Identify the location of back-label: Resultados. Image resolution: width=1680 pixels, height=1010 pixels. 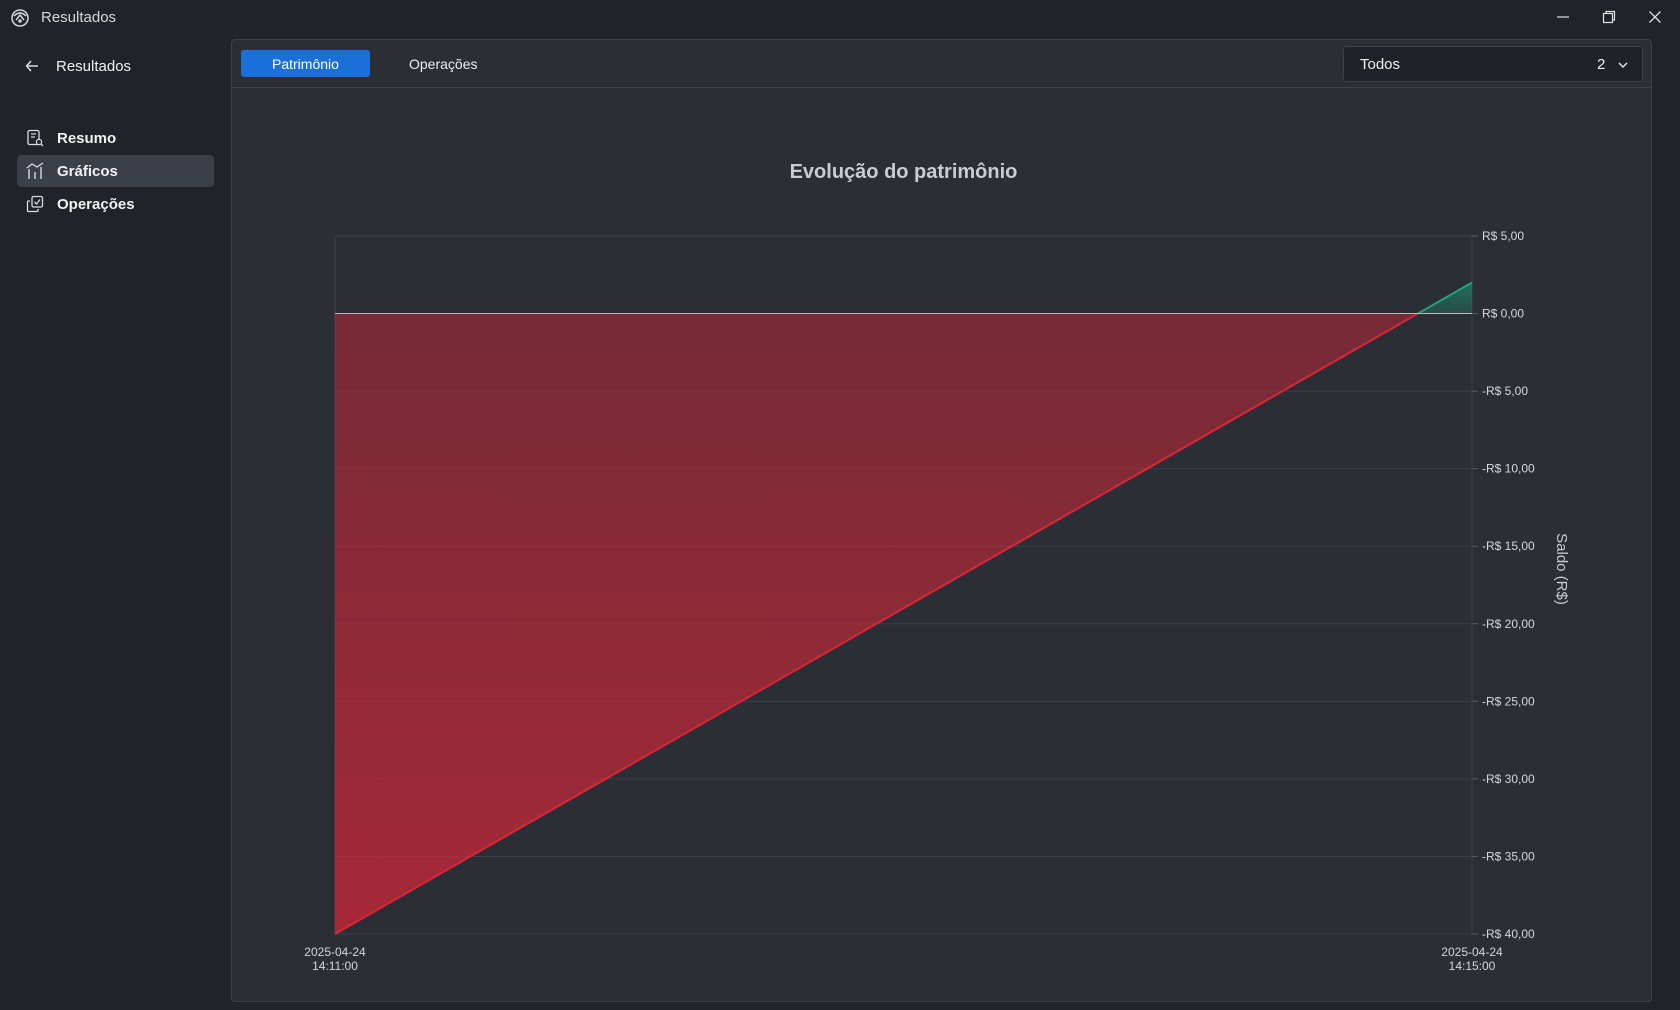
(94, 66).